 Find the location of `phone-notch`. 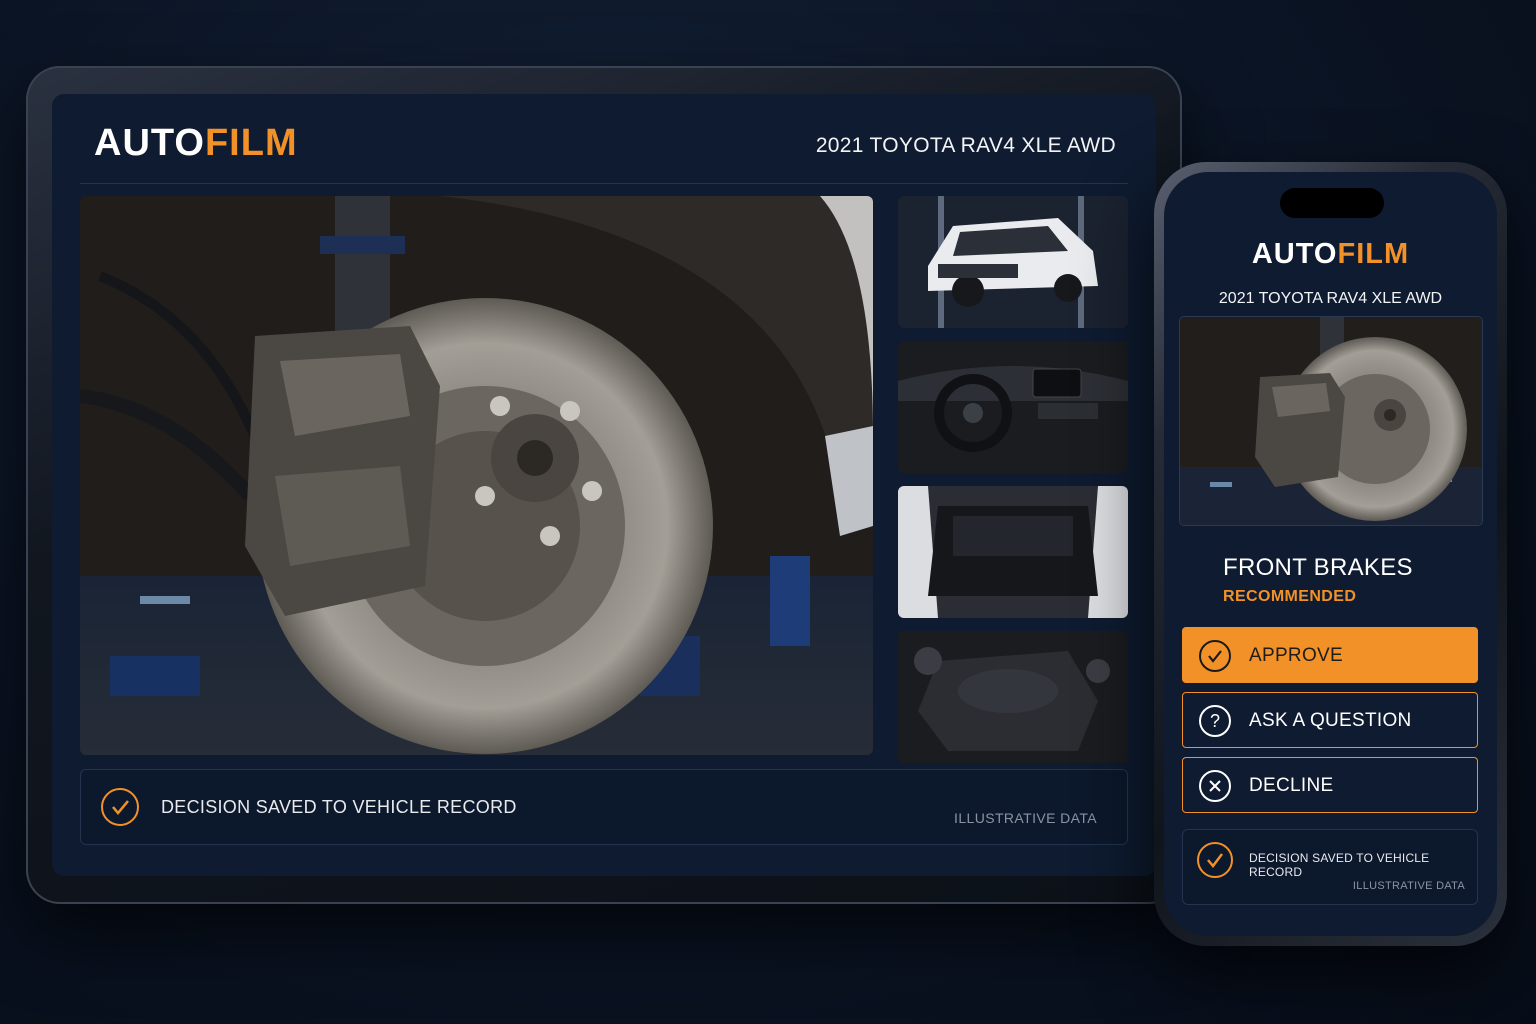

phone-notch is located at coordinates (1332, 203).